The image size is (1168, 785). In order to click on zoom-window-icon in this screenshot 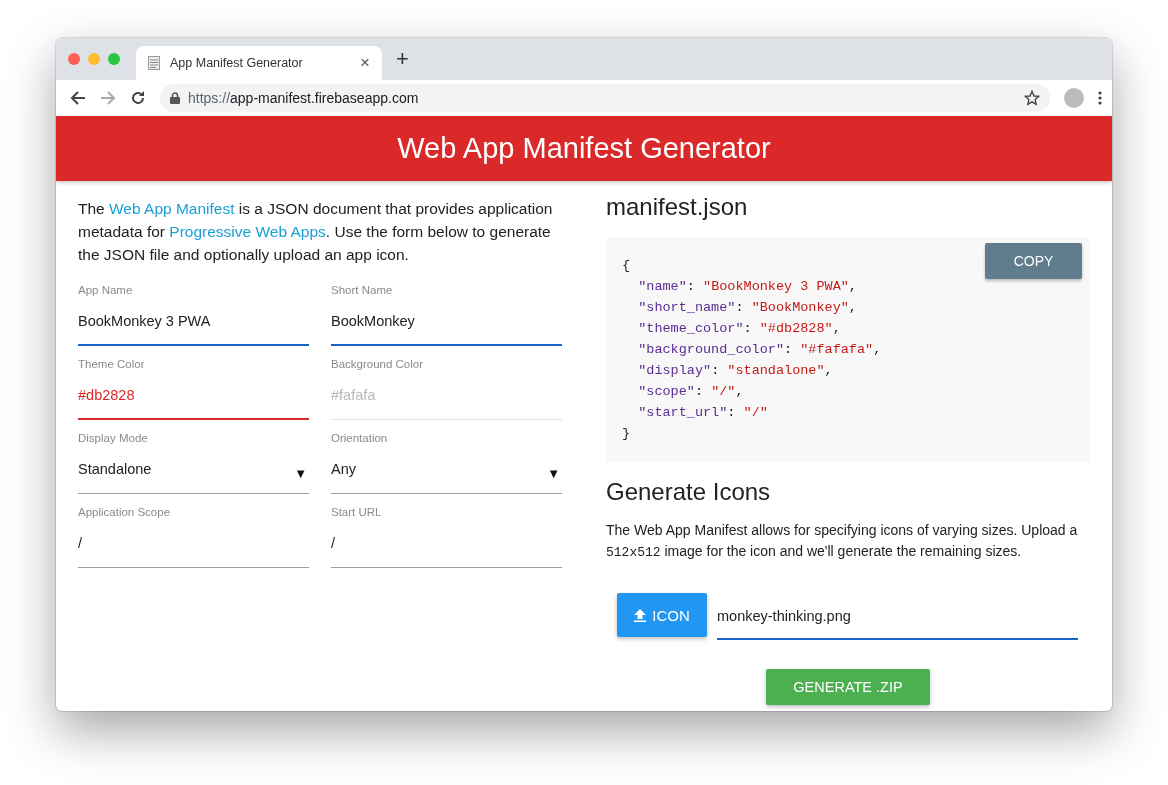, I will do `click(114, 59)`.